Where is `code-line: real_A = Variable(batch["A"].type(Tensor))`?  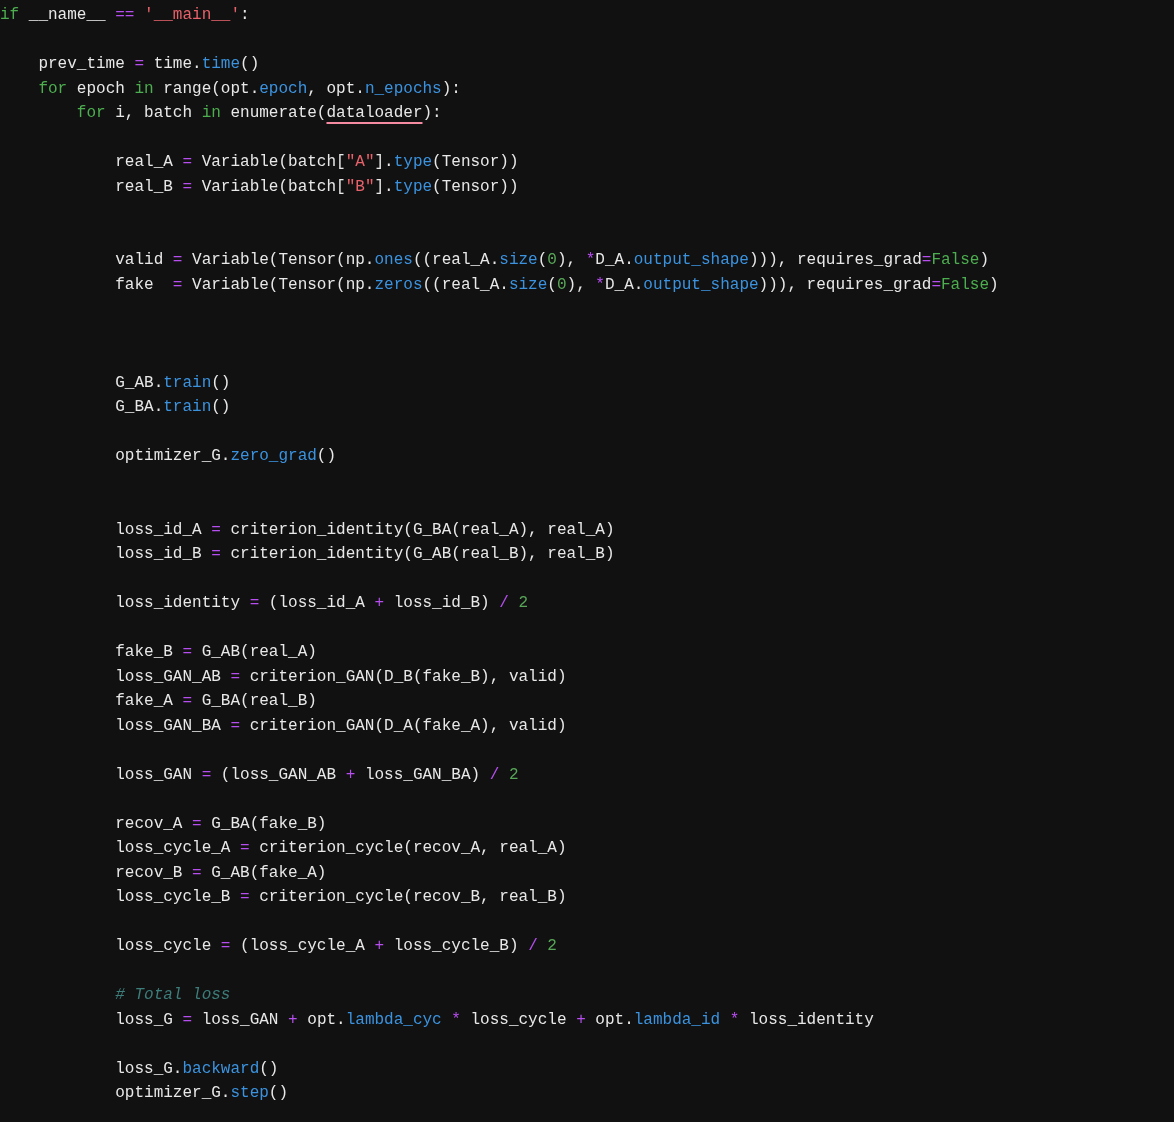 code-line: real_A = Variable(batch["A"].type(Tensor)) is located at coordinates (316, 162).